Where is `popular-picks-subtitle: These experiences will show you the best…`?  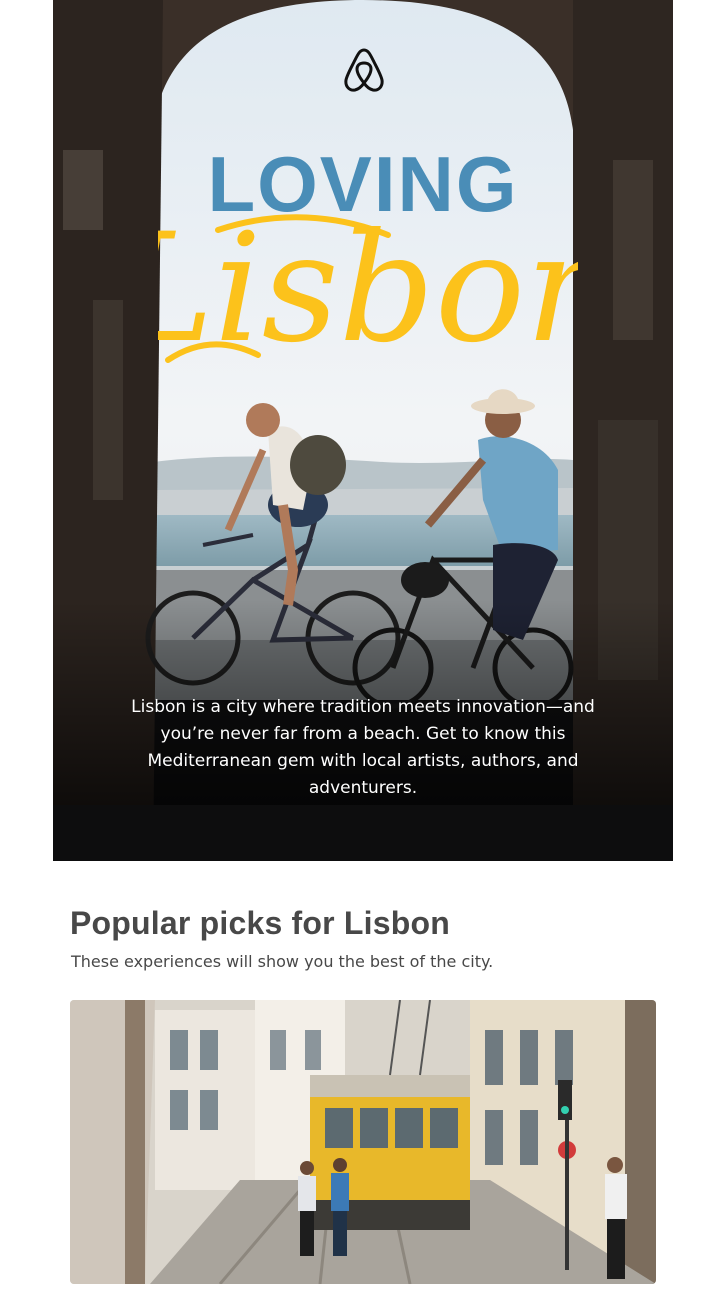 popular-picks-subtitle: These experiences will show you the best… is located at coordinates (282, 961).